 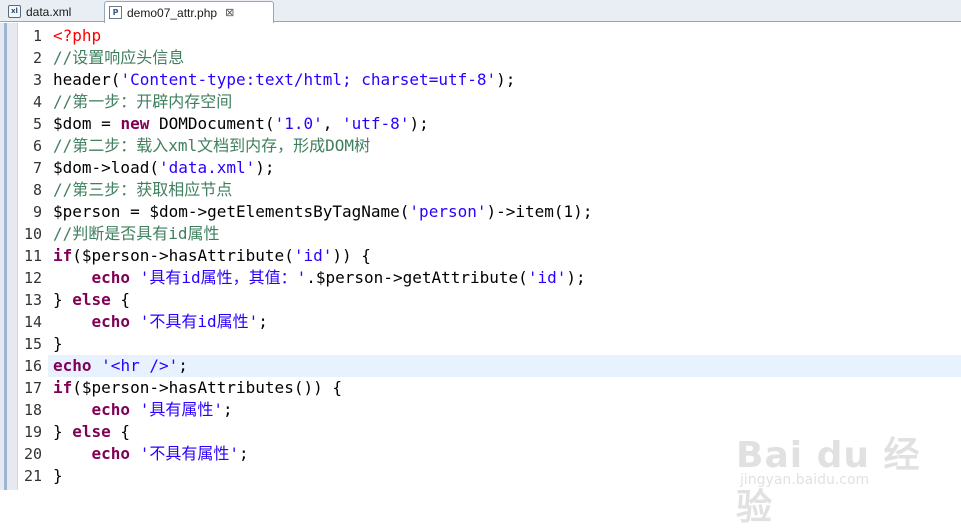 I want to click on line-number: 17, so click(x=32, y=388).